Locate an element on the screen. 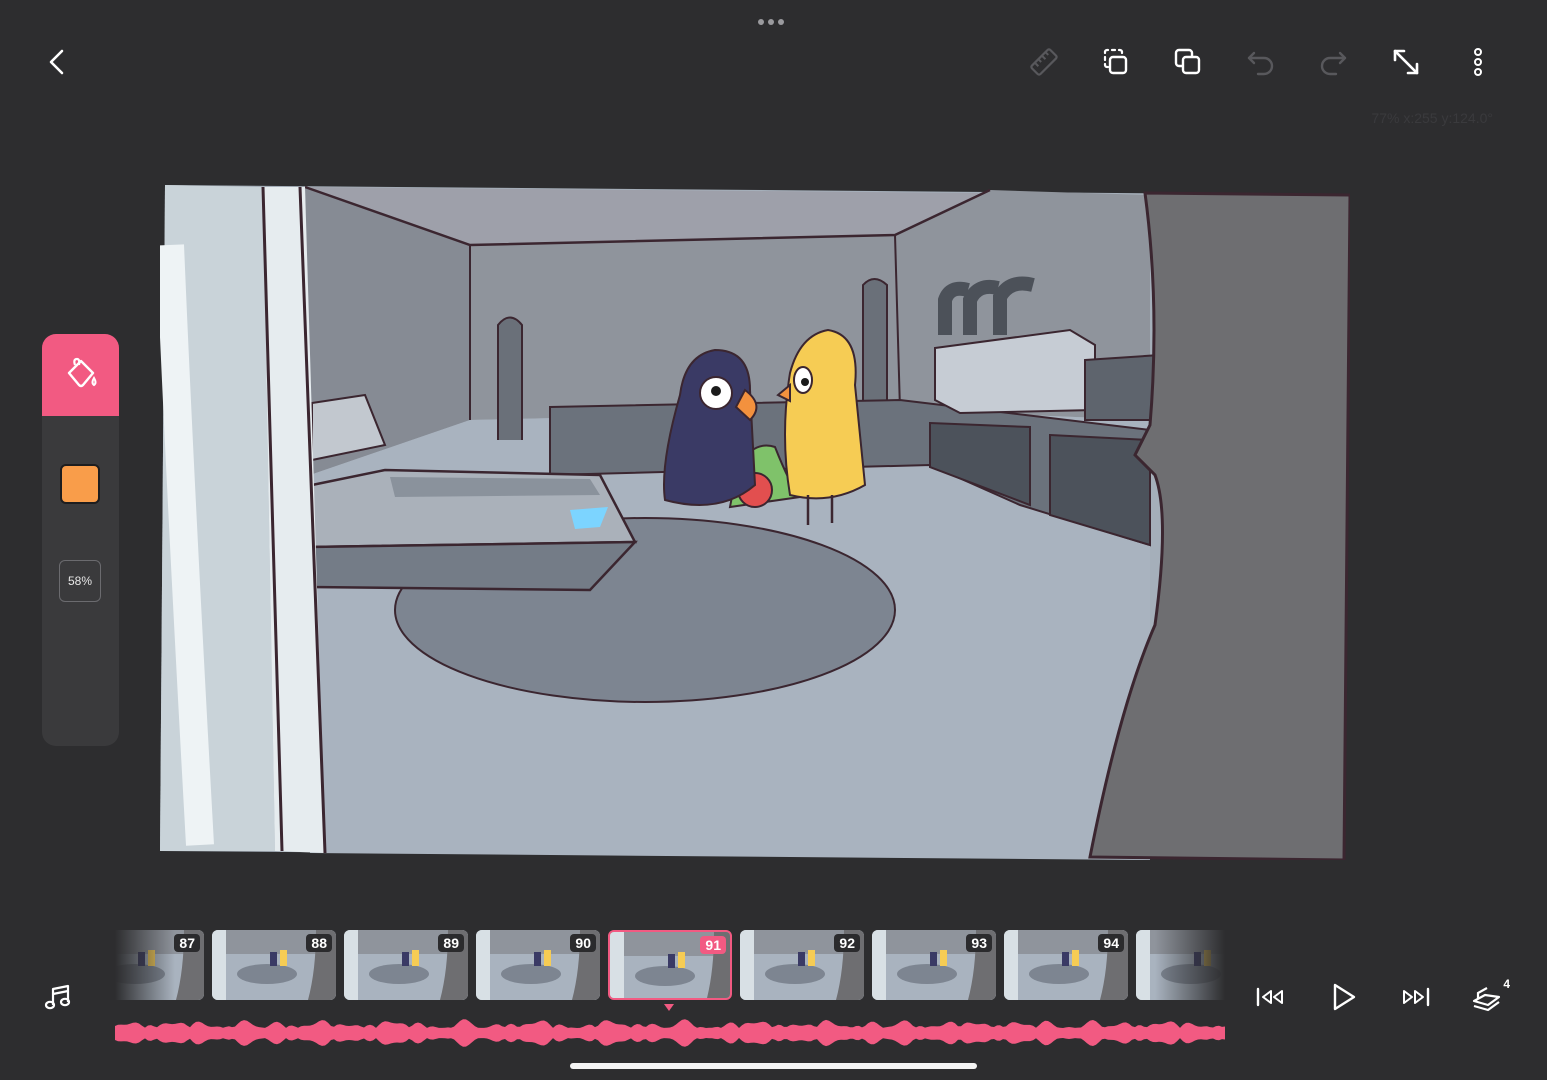  play-icon is located at coordinates (1344, 997).